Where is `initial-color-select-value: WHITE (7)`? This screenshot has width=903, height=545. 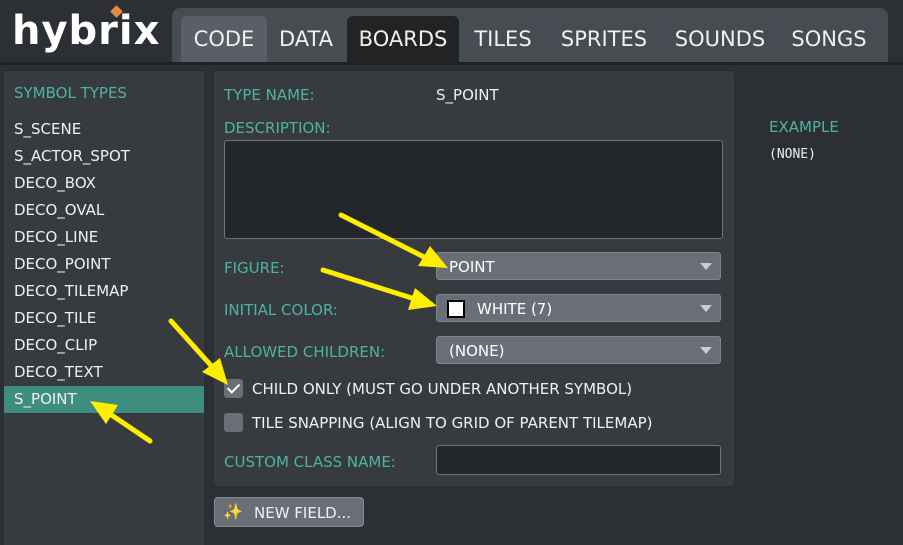 initial-color-select-value: WHITE (7) is located at coordinates (515, 309).